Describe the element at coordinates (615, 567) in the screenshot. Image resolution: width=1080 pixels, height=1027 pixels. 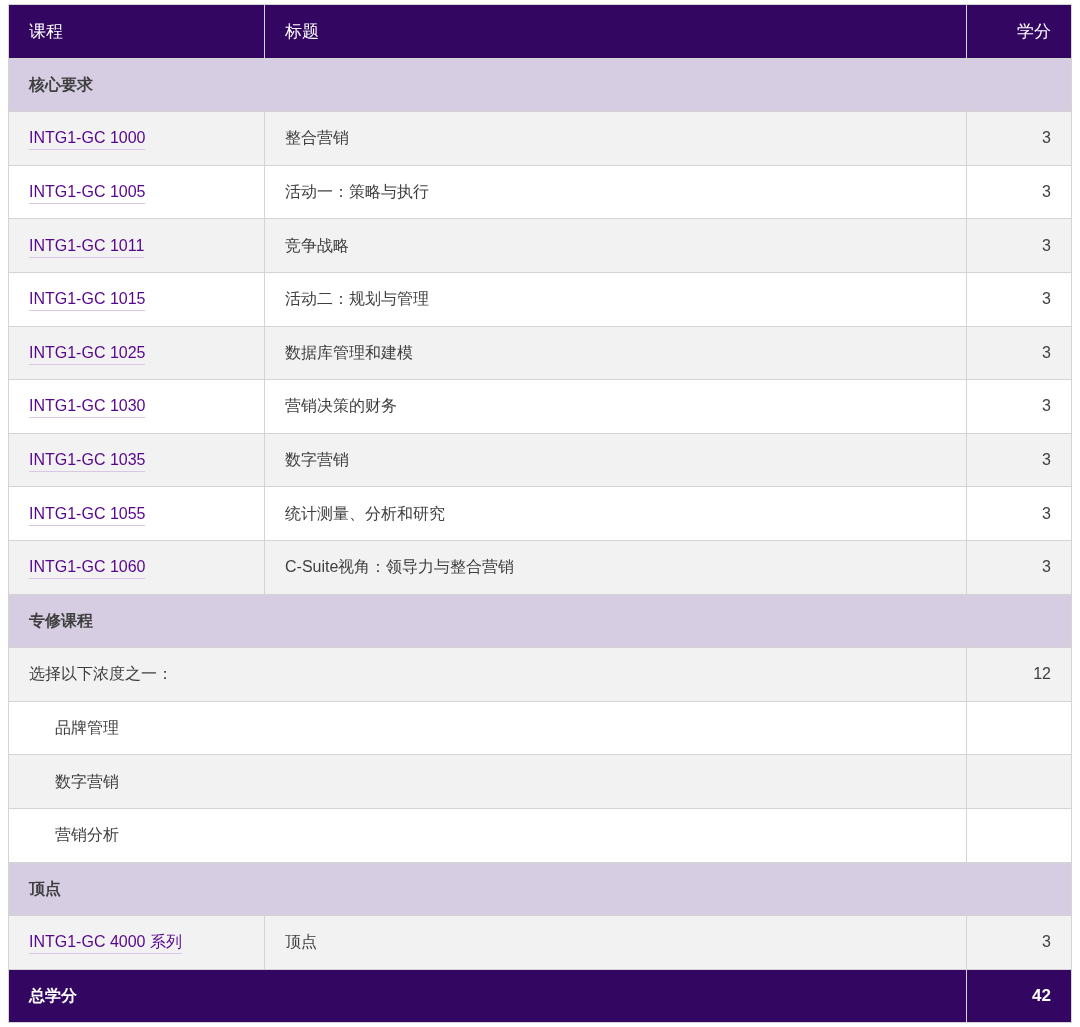
I see `course-title-cell: C-Suite视角：领导力与整合营销` at that location.